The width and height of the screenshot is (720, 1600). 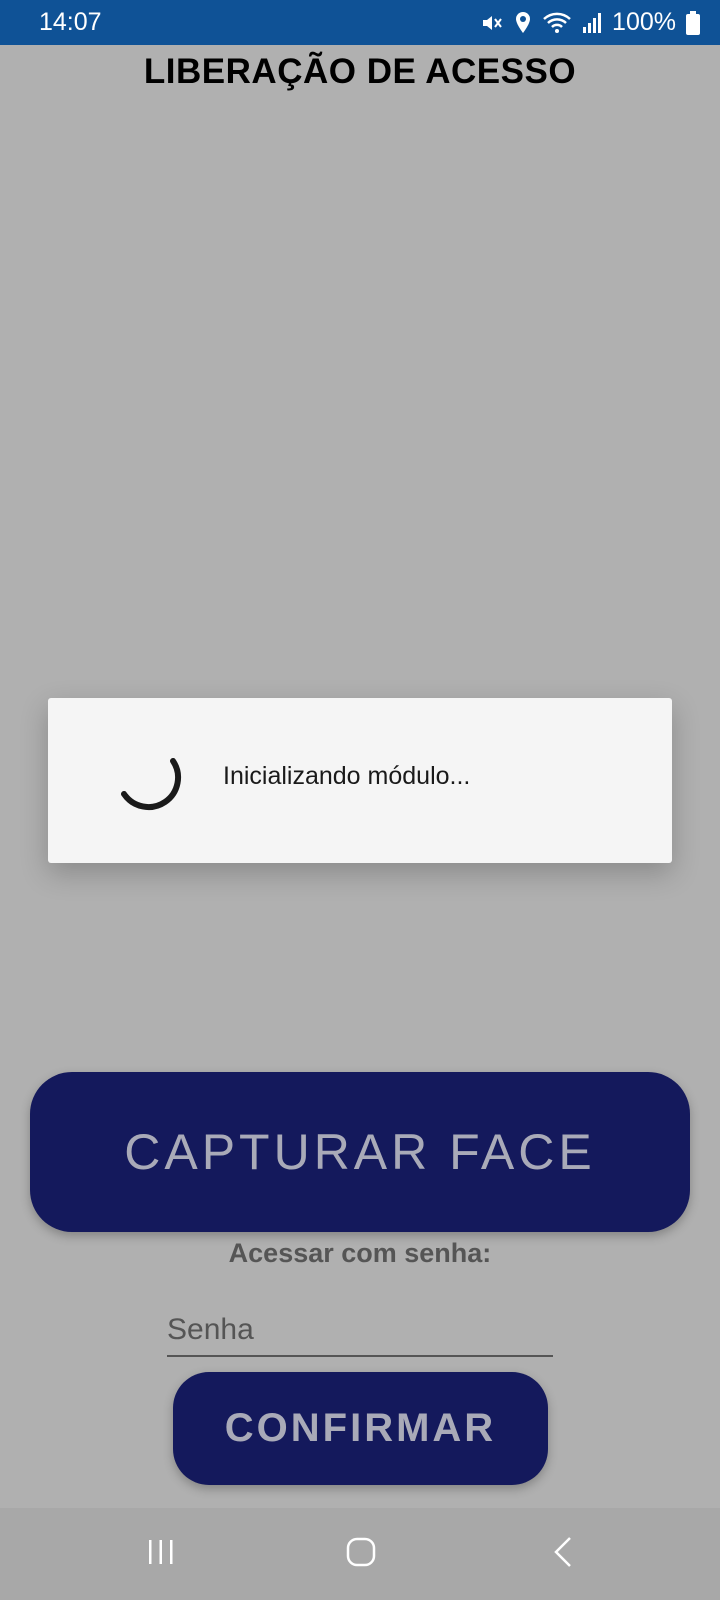 I want to click on mute-icon, so click(x=492, y=23).